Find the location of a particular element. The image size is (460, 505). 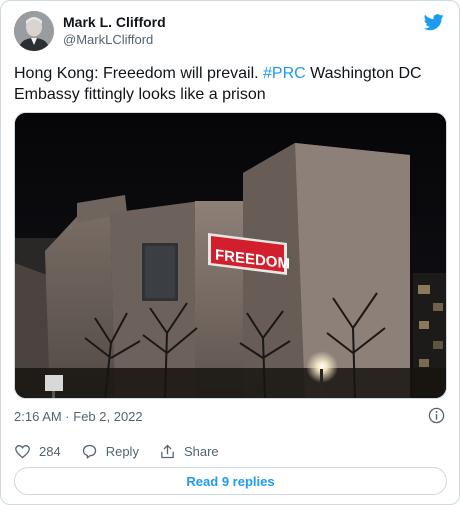

heart-icon is located at coordinates (22, 451).